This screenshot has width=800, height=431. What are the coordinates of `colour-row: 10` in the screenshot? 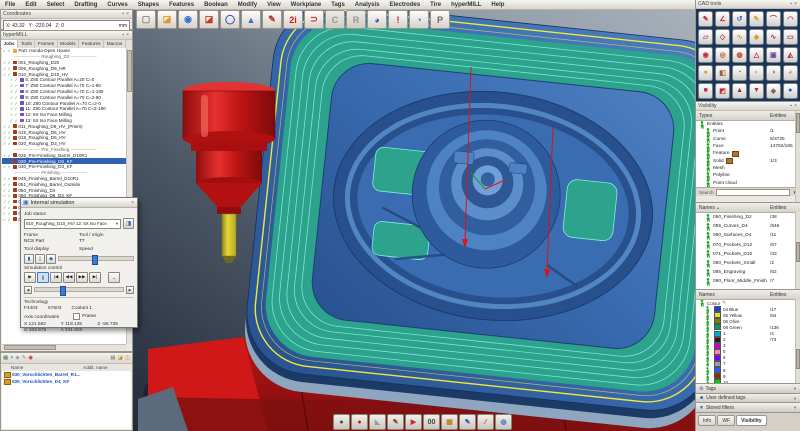 It's located at (748, 381).